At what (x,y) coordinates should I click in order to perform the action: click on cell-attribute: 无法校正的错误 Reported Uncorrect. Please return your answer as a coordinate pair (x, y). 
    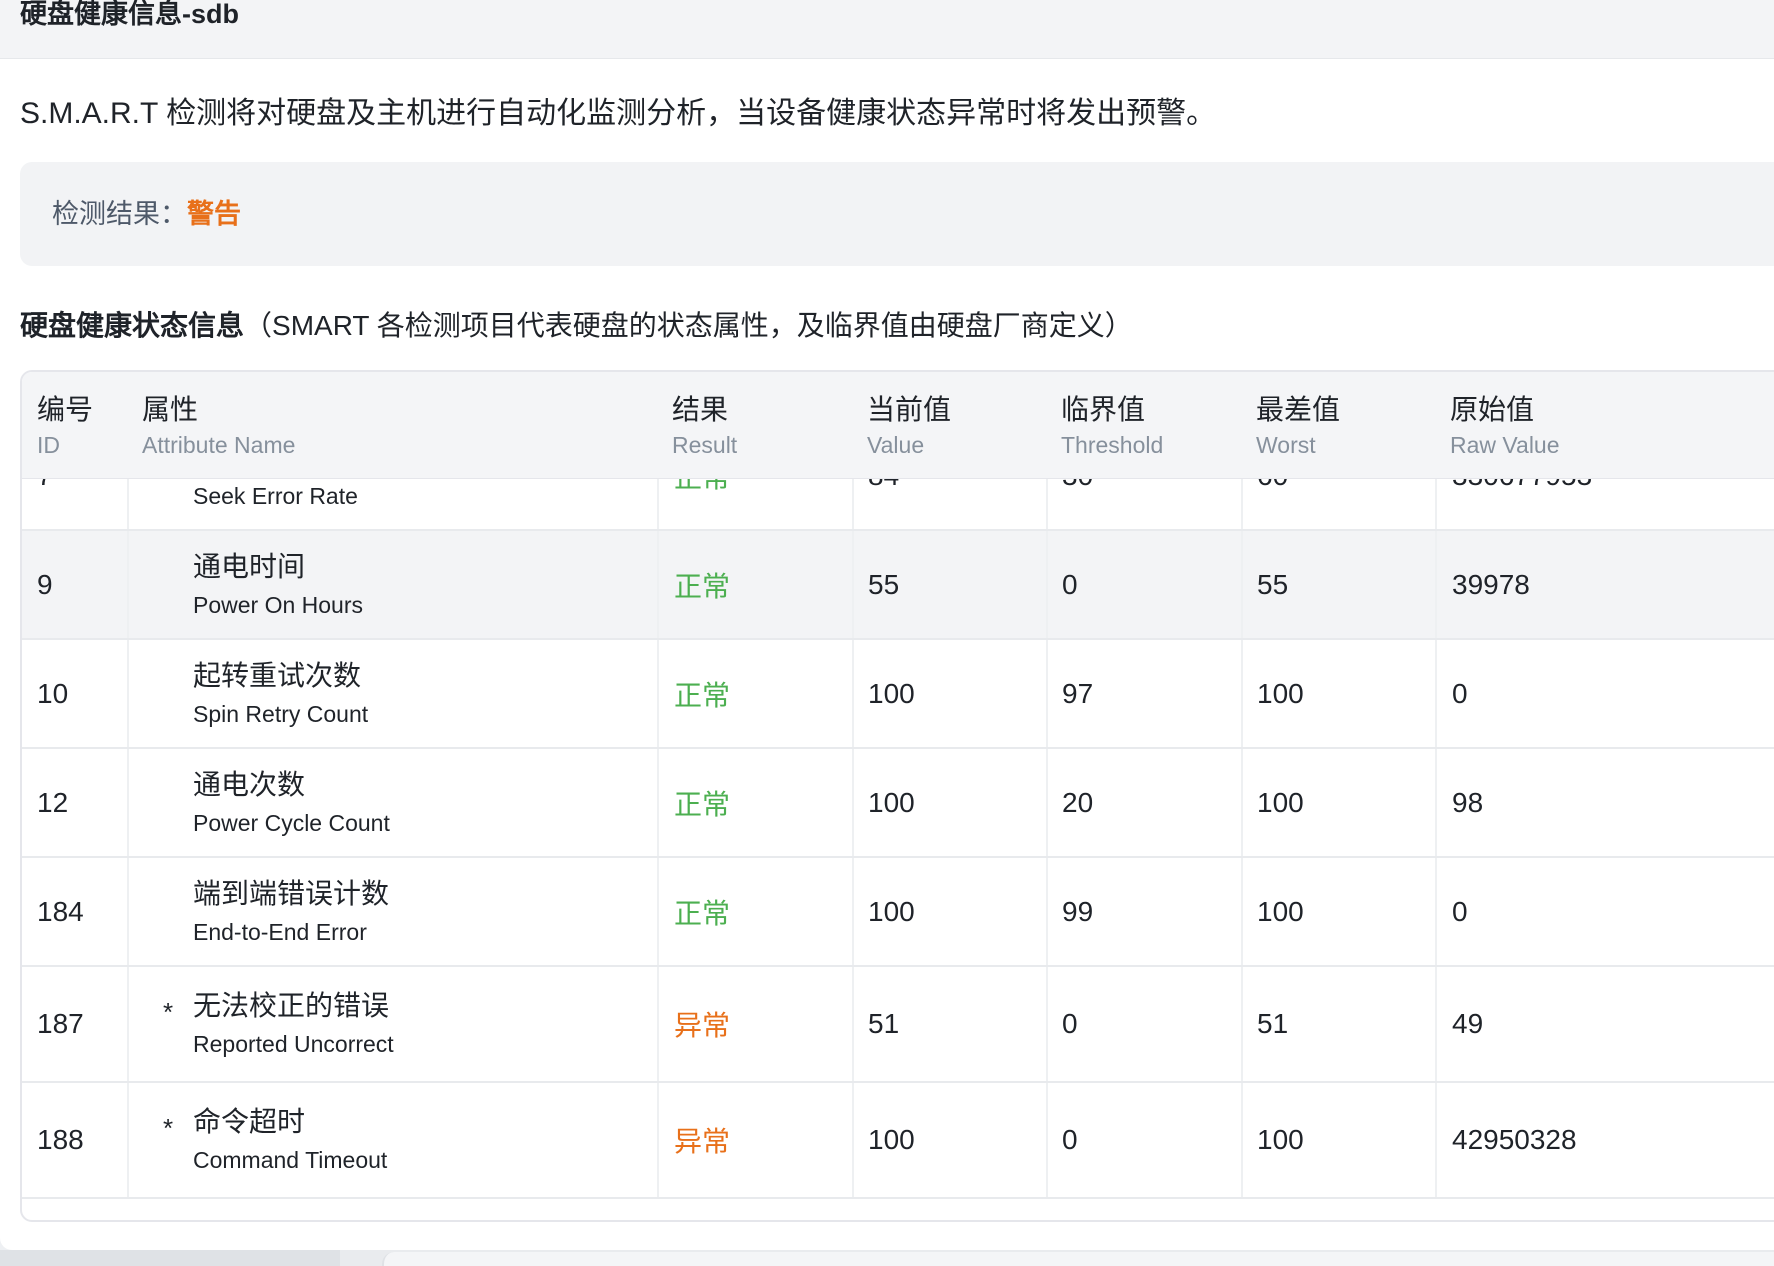
    Looking at the image, I should click on (293, 1024).